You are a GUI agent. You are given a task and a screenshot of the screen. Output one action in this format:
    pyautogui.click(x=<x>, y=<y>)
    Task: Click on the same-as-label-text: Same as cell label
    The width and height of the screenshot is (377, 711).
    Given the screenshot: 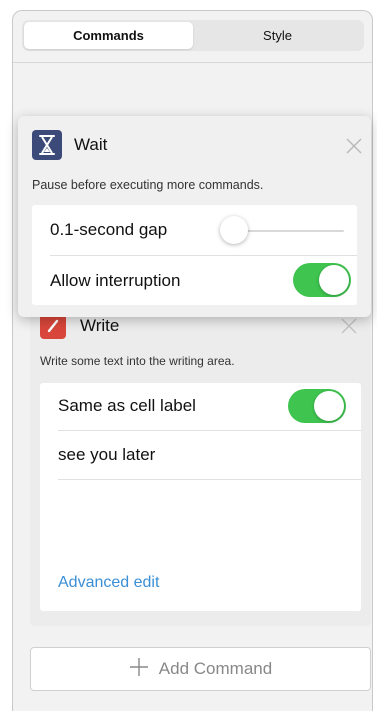 What is the action you would take?
    pyautogui.click(x=127, y=405)
    